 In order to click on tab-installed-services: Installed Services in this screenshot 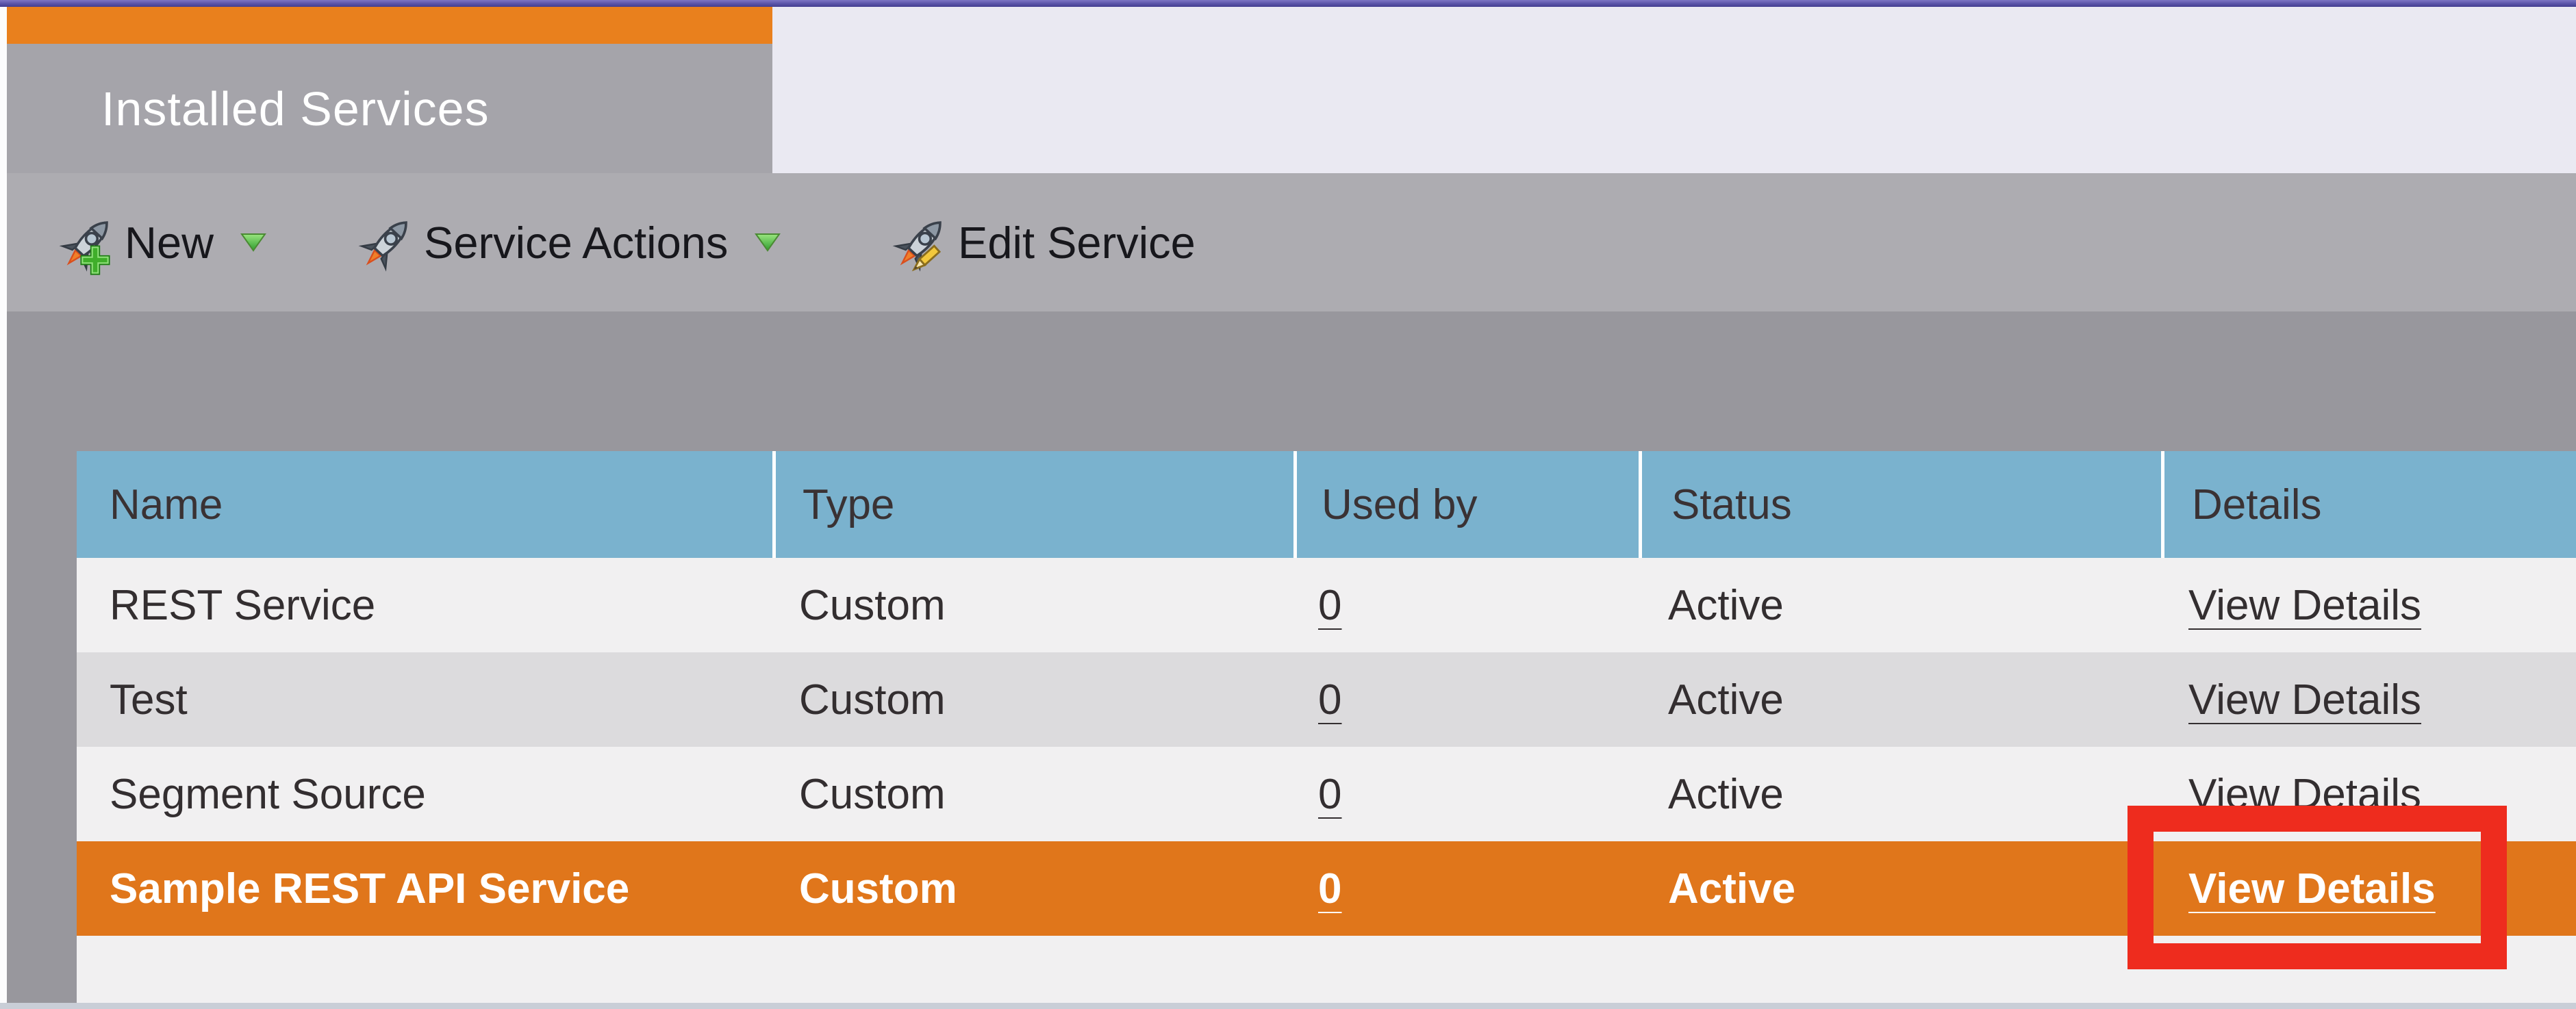, I will do `click(389, 90)`.